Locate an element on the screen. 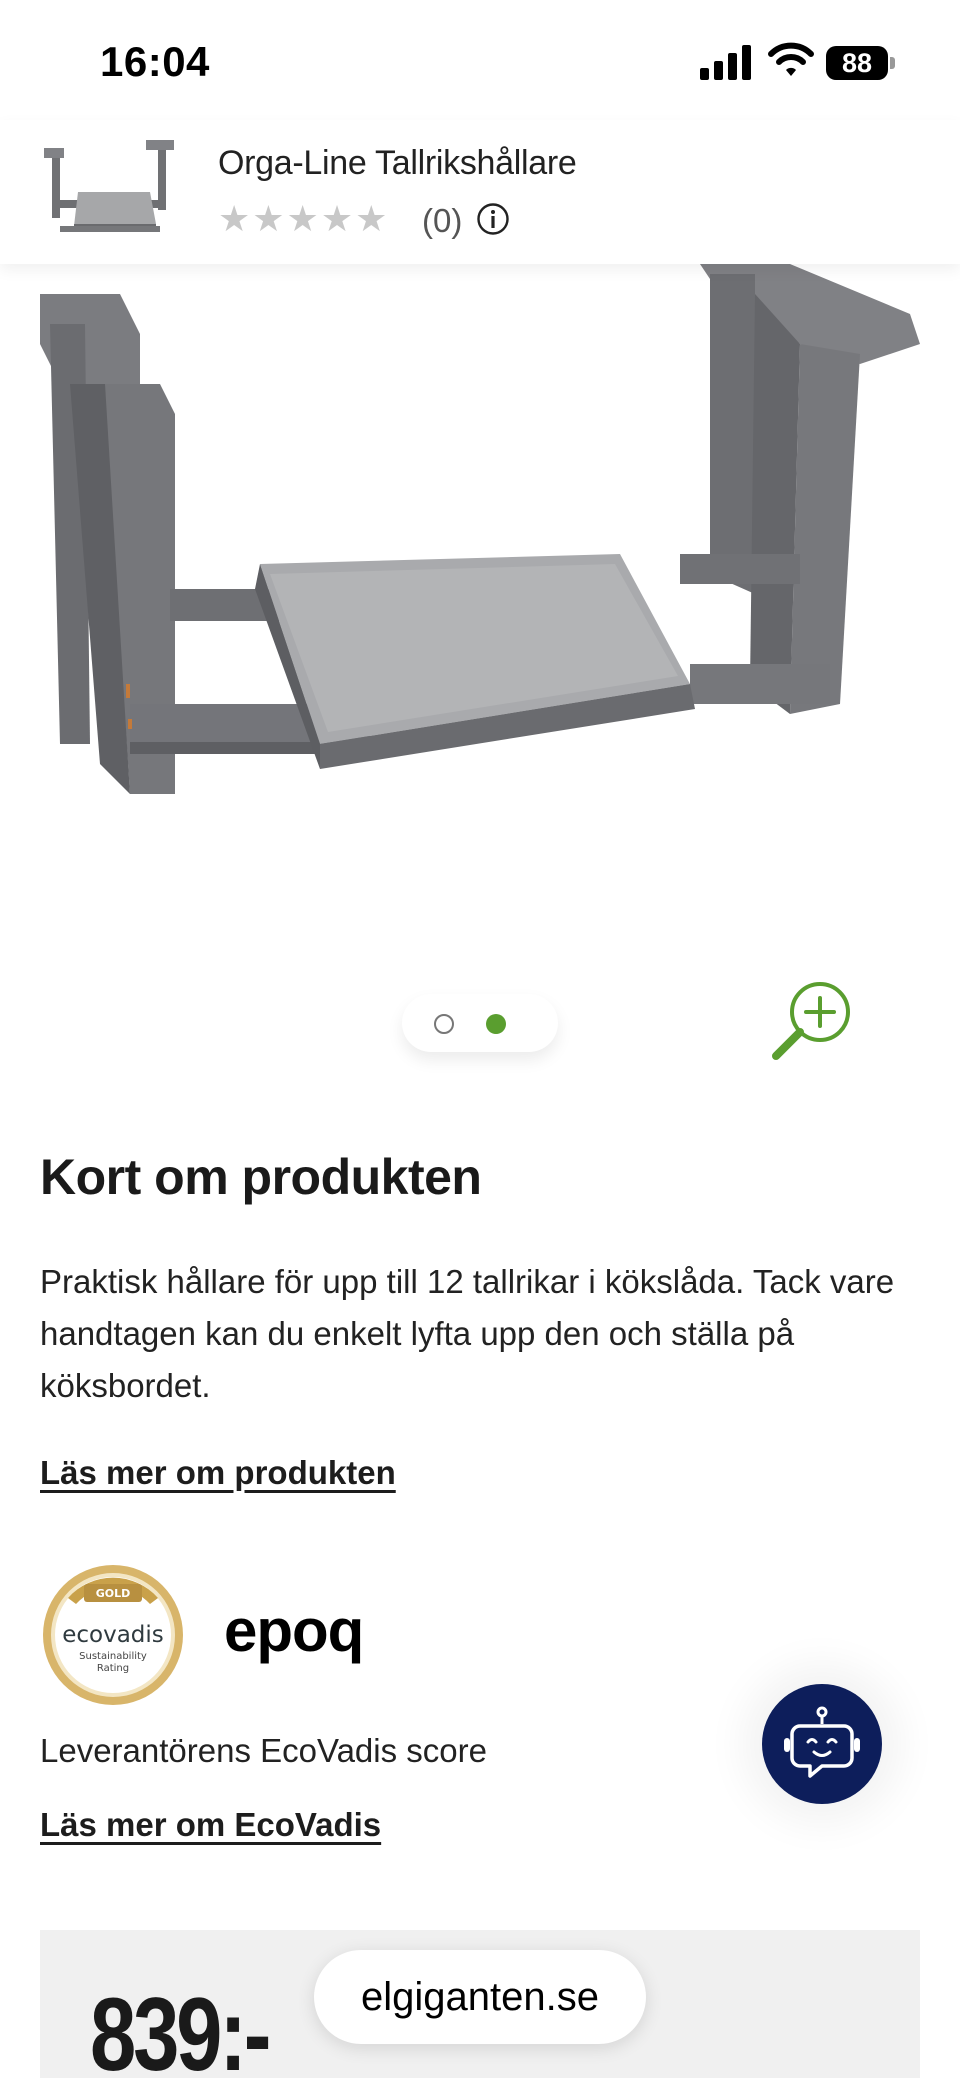 This screenshot has width=960, height=2078. battery-icon: 88 is located at coordinates (861, 63).